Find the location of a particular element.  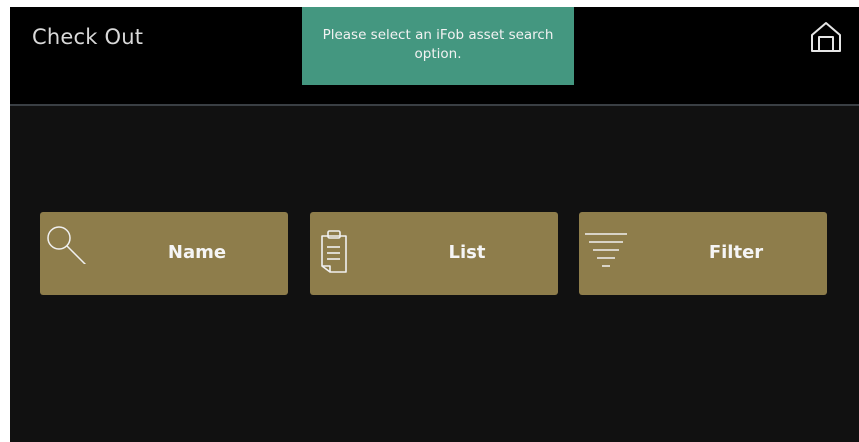

list-button-label: List is located at coordinates (467, 252).